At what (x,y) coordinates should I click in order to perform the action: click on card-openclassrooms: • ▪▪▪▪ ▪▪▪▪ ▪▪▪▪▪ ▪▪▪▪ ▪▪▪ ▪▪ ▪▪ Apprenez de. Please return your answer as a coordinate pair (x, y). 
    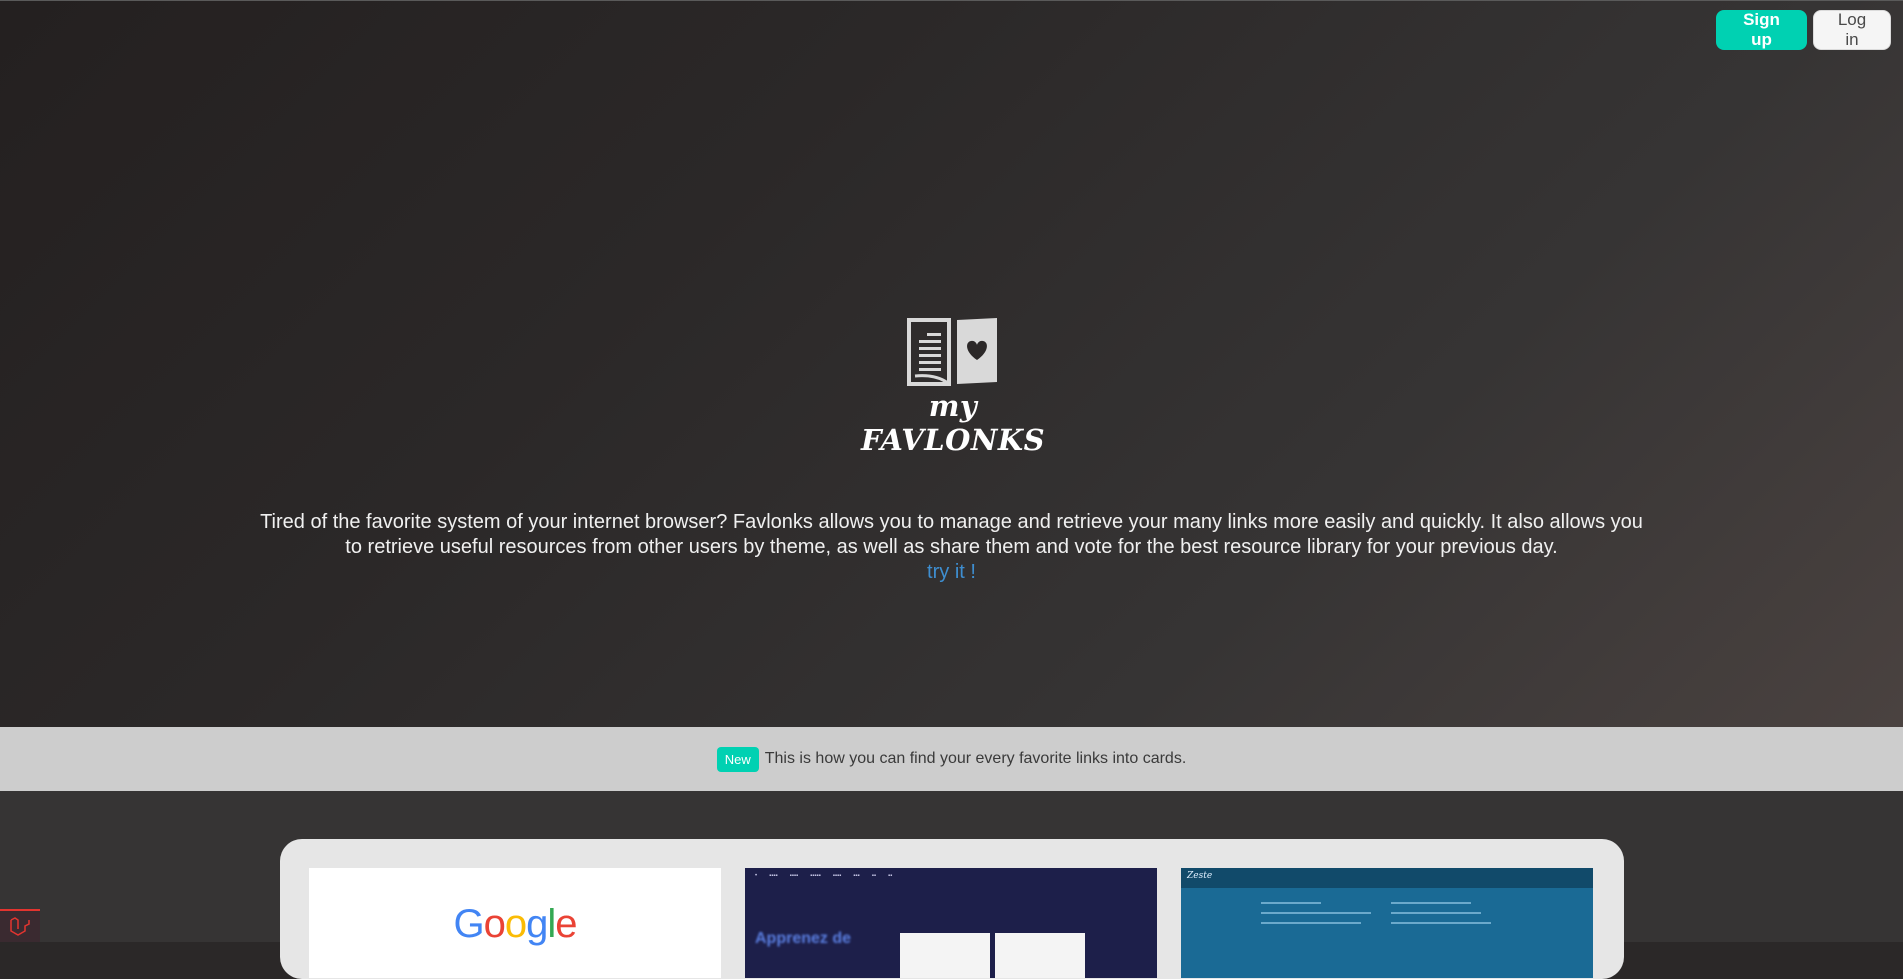
    Looking at the image, I should click on (951, 923).